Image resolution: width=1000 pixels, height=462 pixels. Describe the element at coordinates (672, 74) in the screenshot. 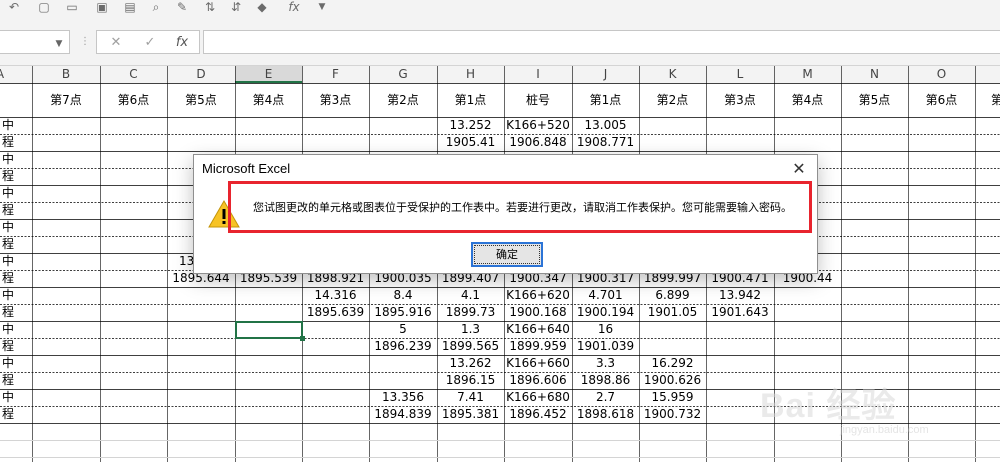

I see `column-header-k: K` at that location.